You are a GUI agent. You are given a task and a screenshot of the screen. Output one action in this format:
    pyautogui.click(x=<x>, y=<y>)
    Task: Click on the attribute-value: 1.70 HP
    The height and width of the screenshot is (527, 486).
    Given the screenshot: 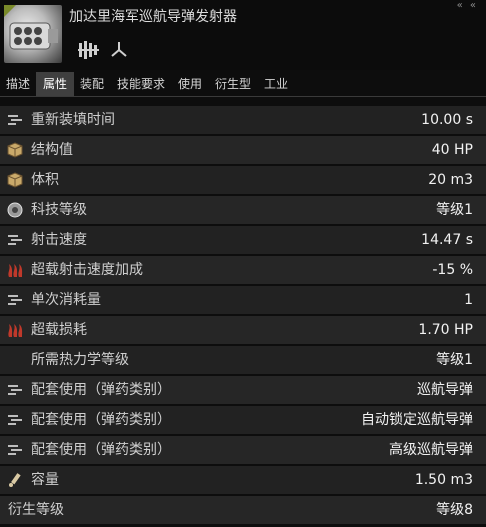 What is the action you would take?
    pyautogui.click(x=445, y=330)
    